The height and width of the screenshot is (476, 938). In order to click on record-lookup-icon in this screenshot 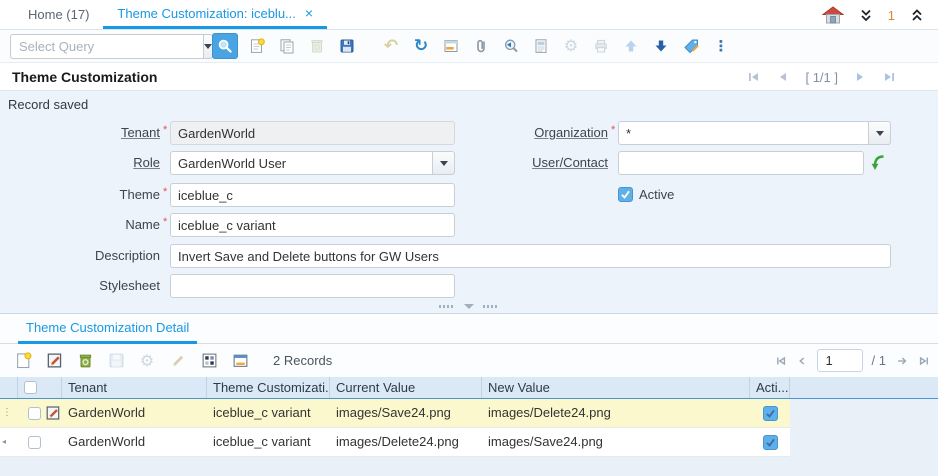, I will do `click(878, 162)`.